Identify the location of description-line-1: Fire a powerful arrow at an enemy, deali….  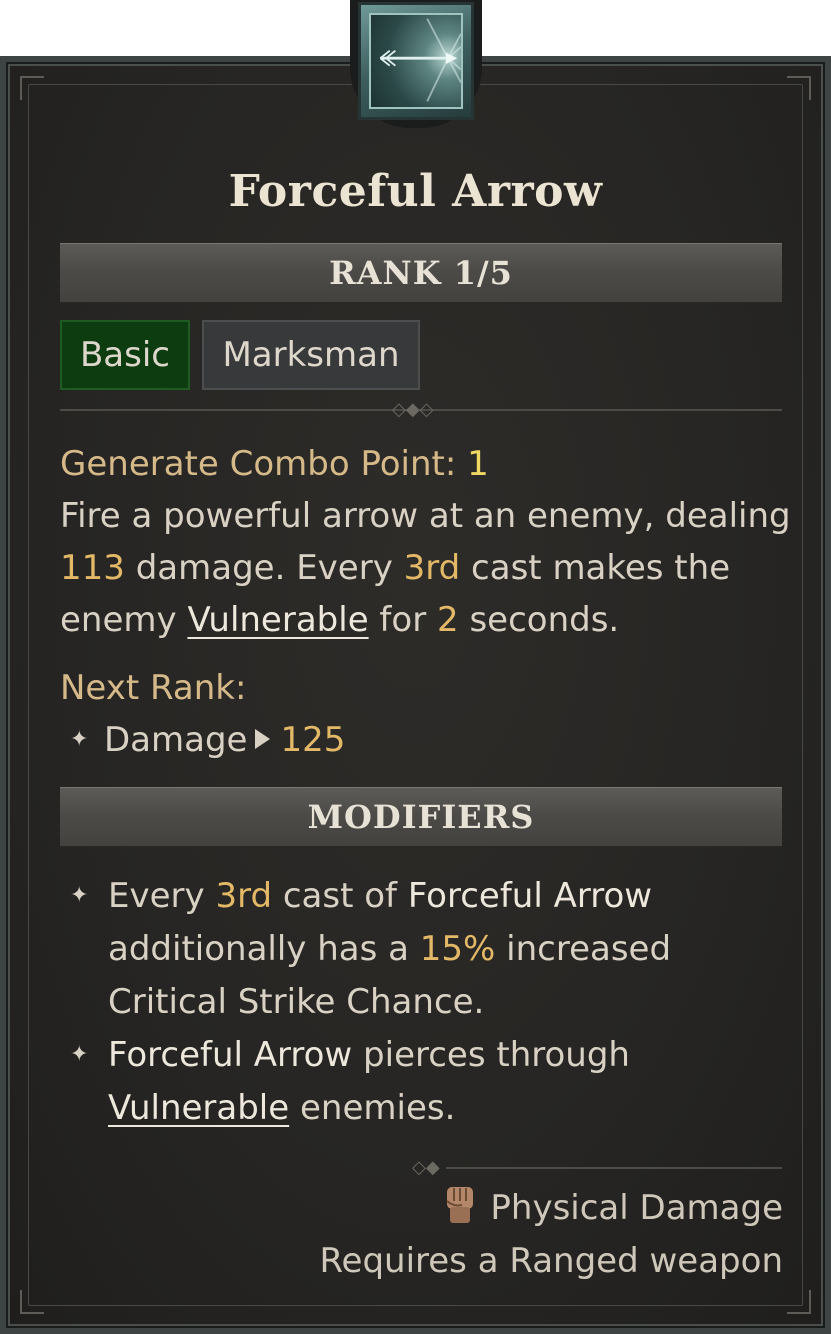
(425, 516).